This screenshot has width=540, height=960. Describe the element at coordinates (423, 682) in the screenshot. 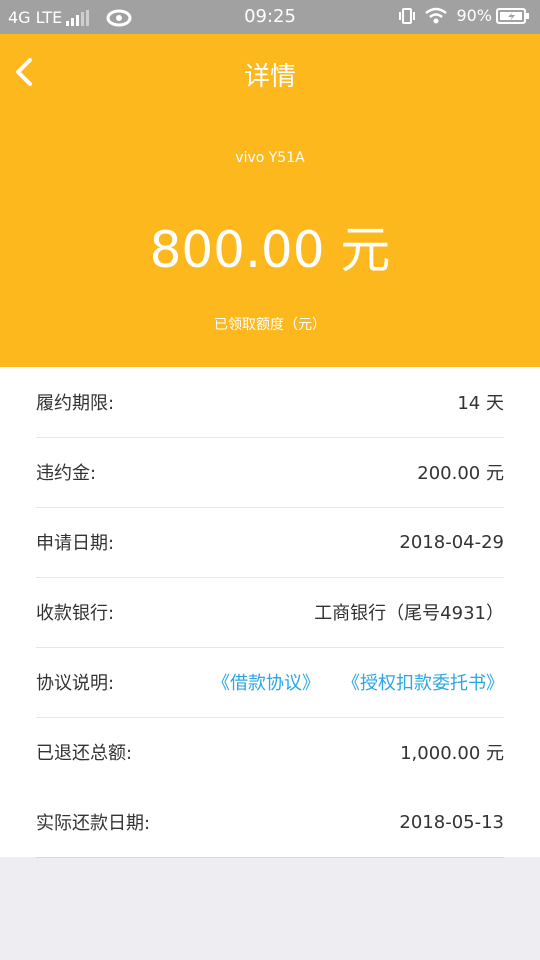

I see `debit-authorization-link: 《授权扣款委托书》` at that location.